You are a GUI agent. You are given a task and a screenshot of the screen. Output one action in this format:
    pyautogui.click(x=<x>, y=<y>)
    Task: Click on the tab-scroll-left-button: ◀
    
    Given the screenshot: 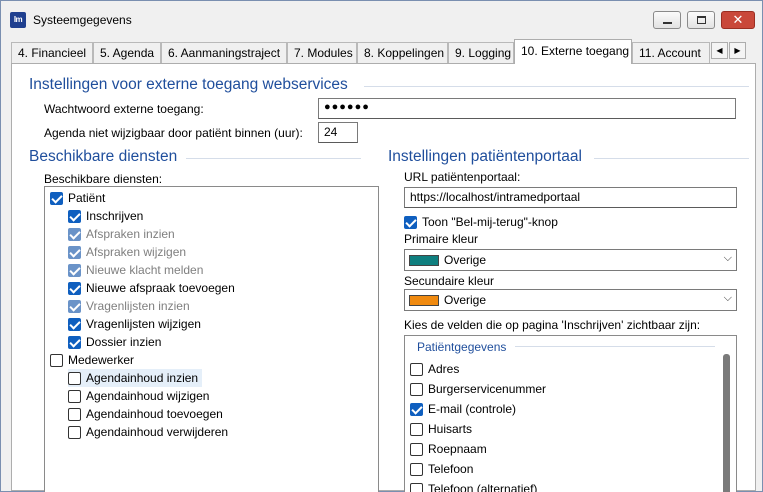 What is the action you would take?
    pyautogui.click(x=719, y=50)
    